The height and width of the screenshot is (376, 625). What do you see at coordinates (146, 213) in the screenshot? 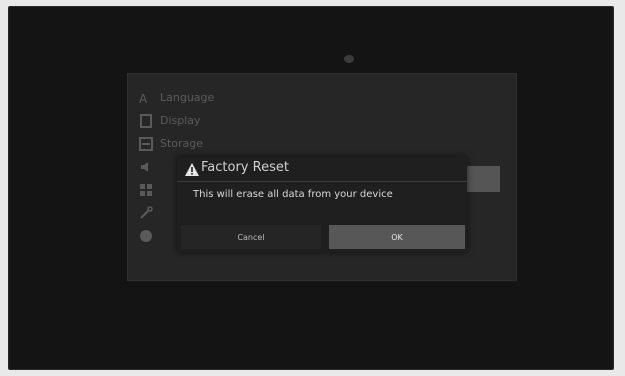
I see `wrench-icon` at bounding box center [146, 213].